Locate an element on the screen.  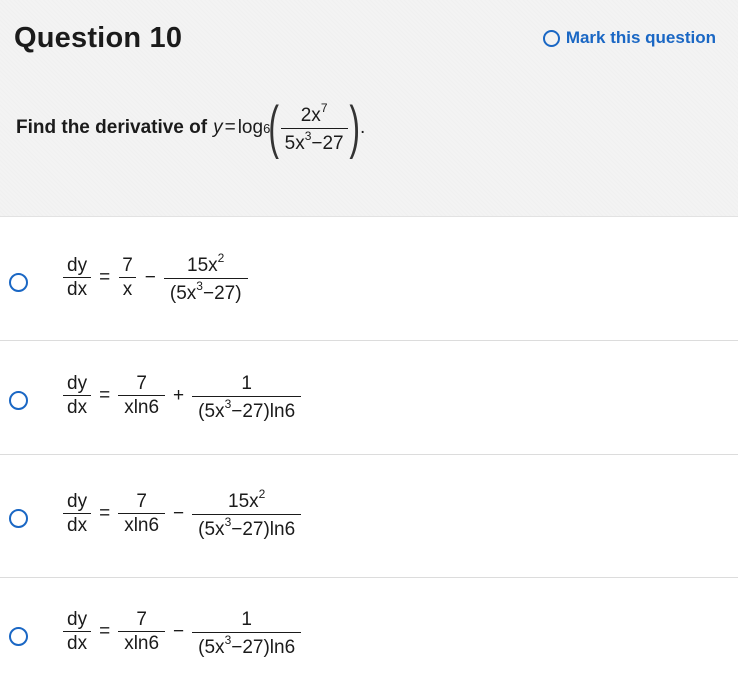
option-expression: dy dx = 7 xln6 − 1 (5x3−27)ln6 is located at coordinates (182, 632).